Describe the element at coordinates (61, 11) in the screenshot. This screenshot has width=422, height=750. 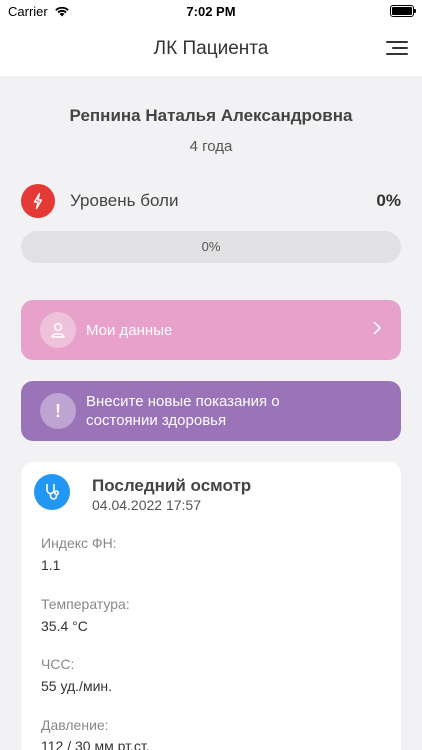
I see `wifi-icon` at that location.